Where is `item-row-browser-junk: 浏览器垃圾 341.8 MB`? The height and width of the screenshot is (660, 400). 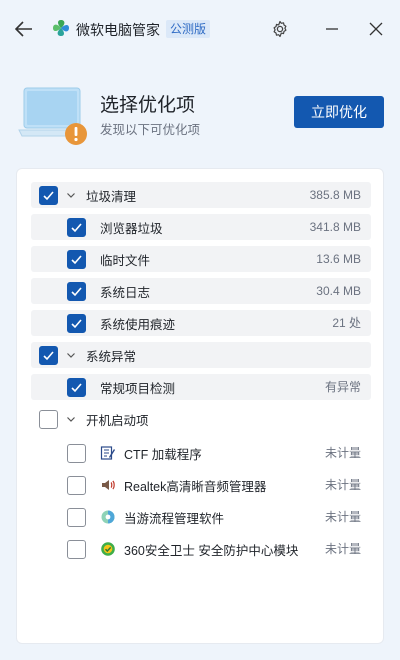 item-row-browser-junk: 浏览器垃圾 341.8 MB is located at coordinates (201, 227).